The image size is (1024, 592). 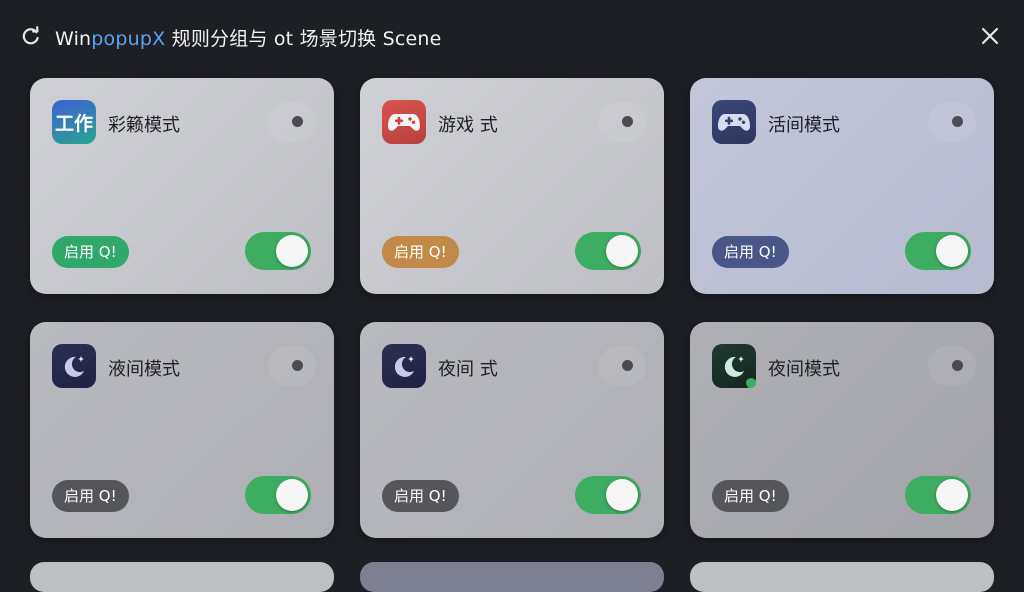 I want to click on scene-card-work: 工作 彩籁模式 启用 Q!, so click(x=182, y=186).